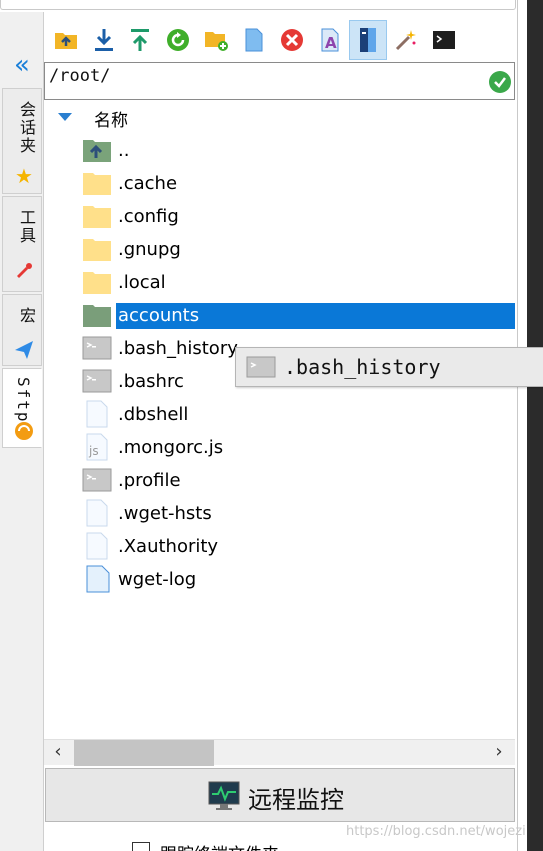 The image size is (543, 851). What do you see at coordinates (331, 43) in the screenshot?
I see `svg-text: A` at bounding box center [331, 43].